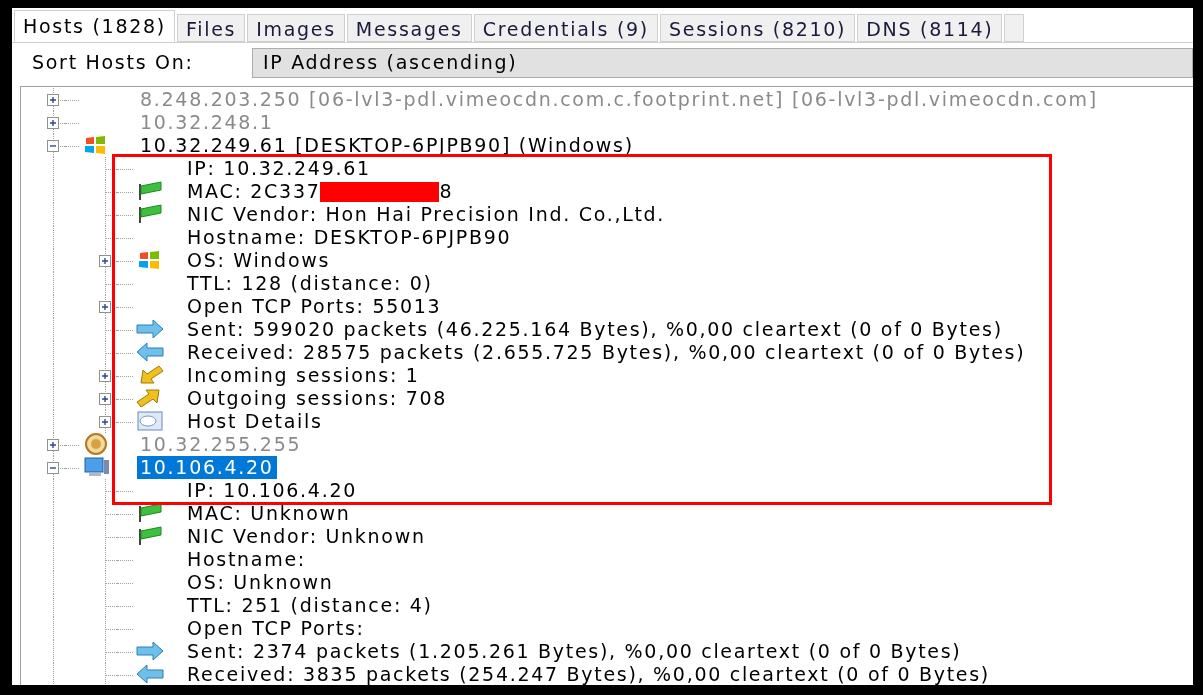 This screenshot has width=1203, height=695. What do you see at coordinates (296, 28) in the screenshot?
I see `tab: Images` at bounding box center [296, 28].